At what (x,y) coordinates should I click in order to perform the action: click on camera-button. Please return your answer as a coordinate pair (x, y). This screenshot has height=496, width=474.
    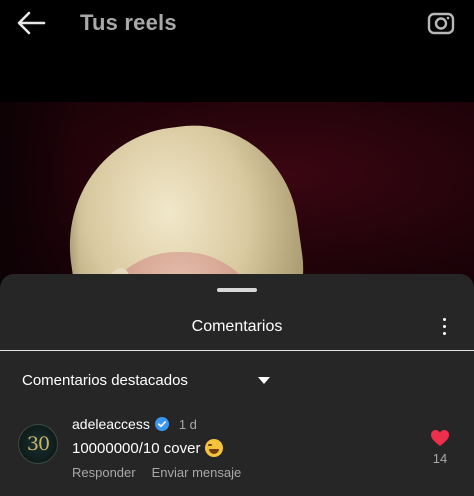
    Looking at the image, I should click on (441, 23).